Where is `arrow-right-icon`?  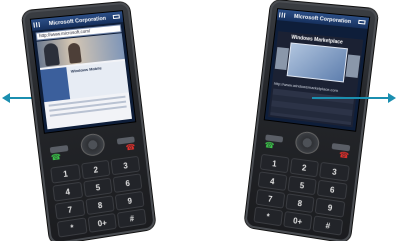
arrow-right-icon is located at coordinates (354, 98).